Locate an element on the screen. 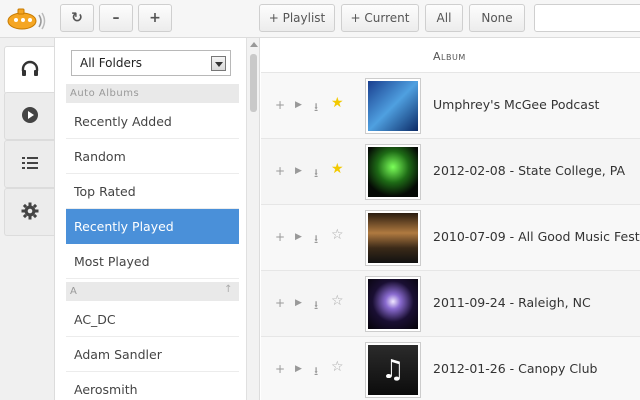  sidebar-item-top-rated: Top Rated is located at coordinates (152, 191).